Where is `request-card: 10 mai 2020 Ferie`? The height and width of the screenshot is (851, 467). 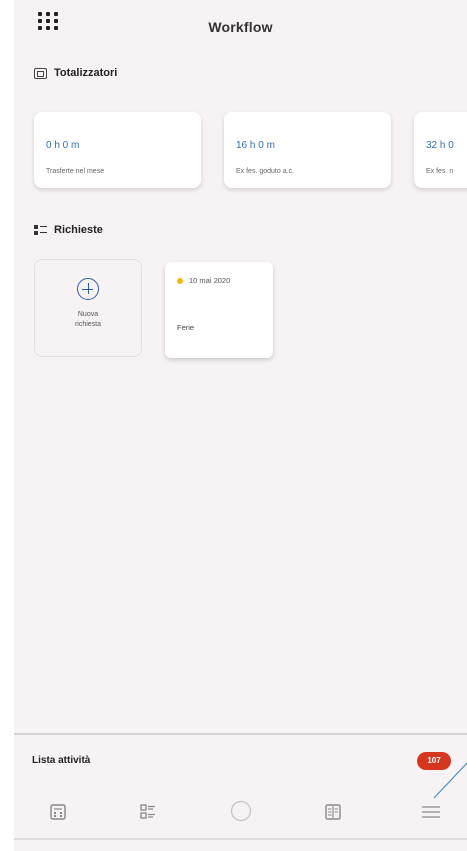
request-card: 10 mai 2020 Ferie is located at coordinates (219, 310).